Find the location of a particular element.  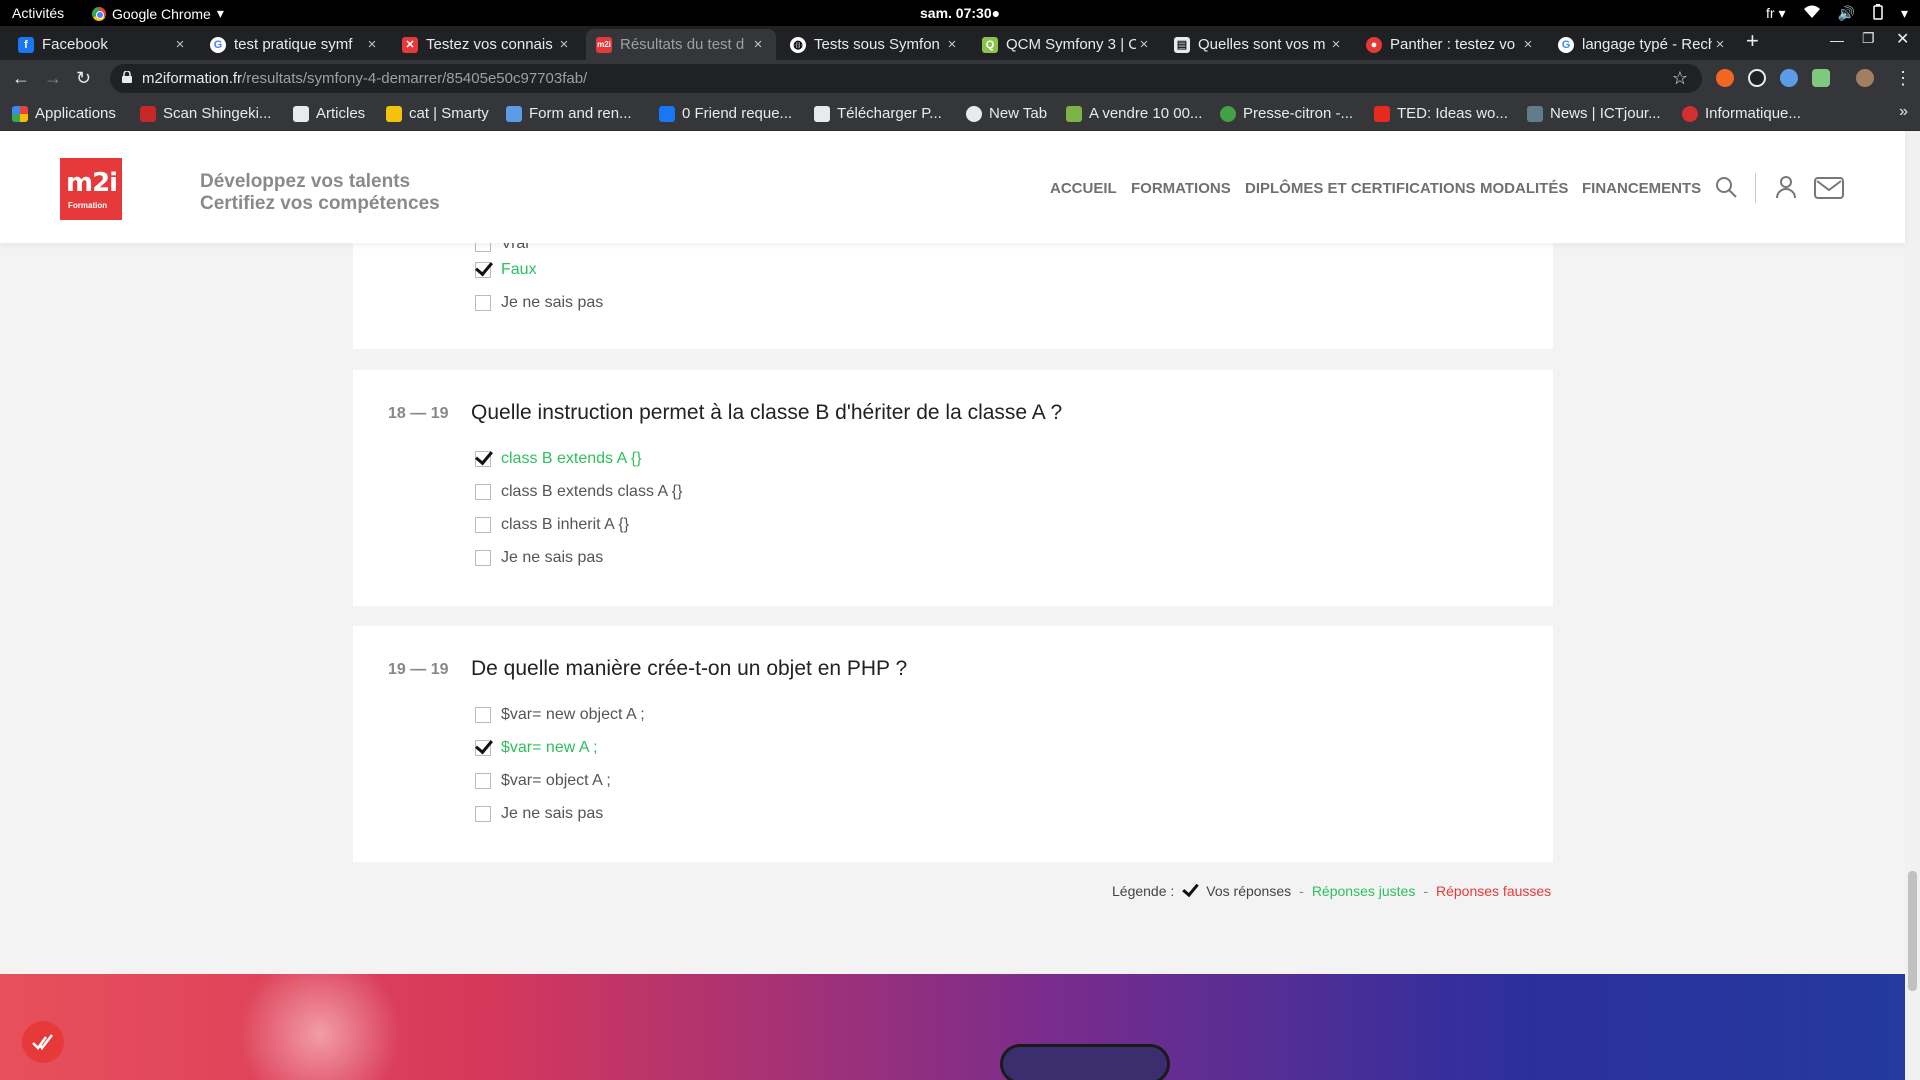

answer-option: $var= new object A ; is located at coordinates (560, 715).